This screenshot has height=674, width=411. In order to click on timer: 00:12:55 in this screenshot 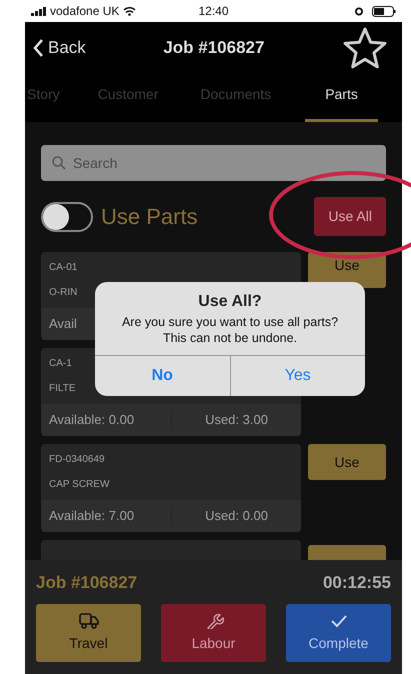, I will do `click(356, 583)`.